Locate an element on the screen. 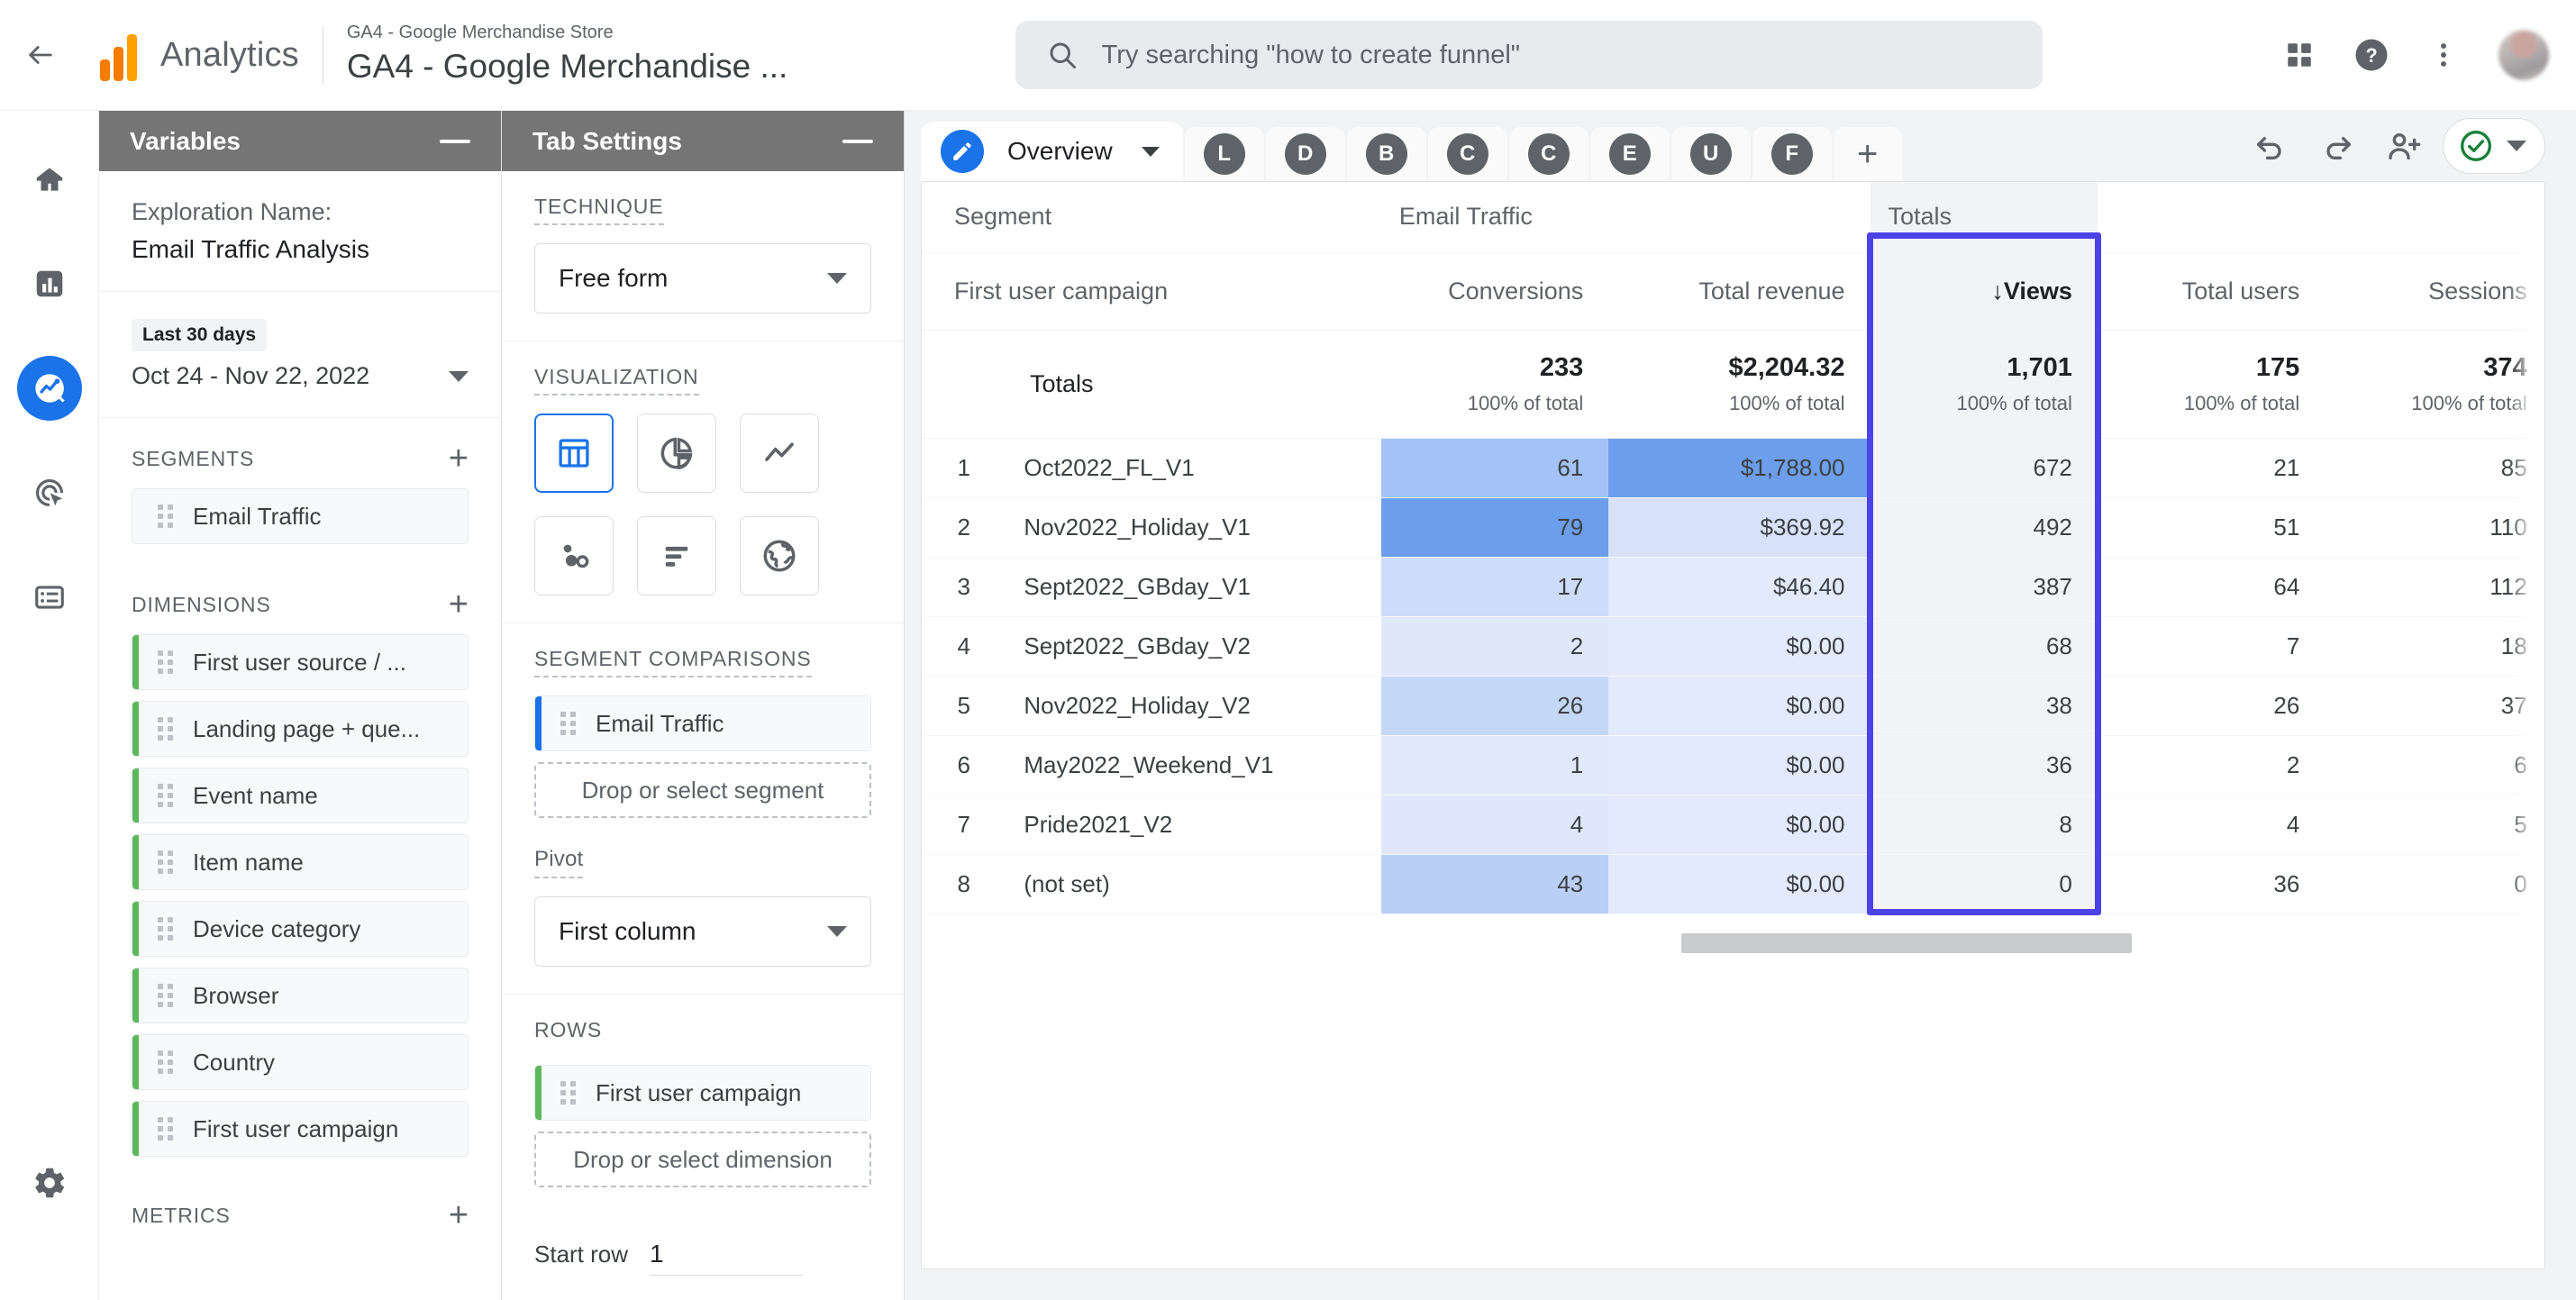 The height and width of the screenshot is (1300, 2576). table-row: 8 (not set) 43 $0.00 0 36 0 is located at coordinates (1733, 884).